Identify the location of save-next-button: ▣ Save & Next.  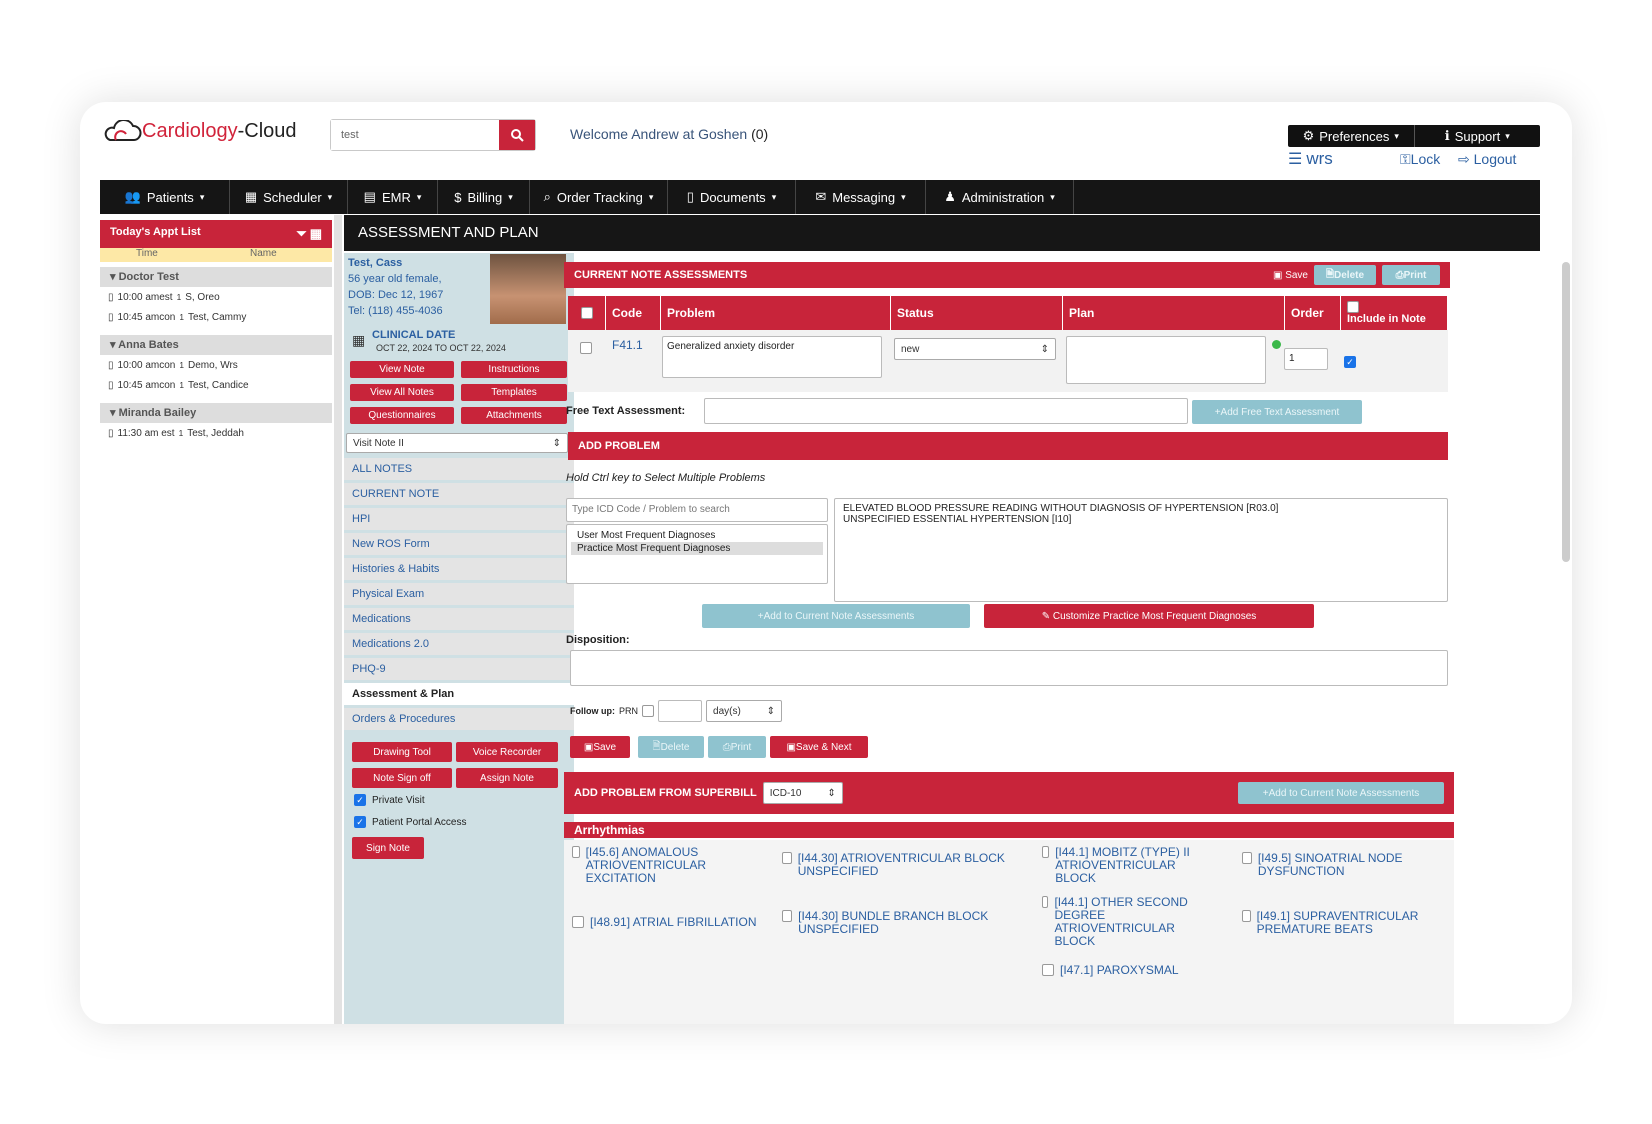
(819, 747).